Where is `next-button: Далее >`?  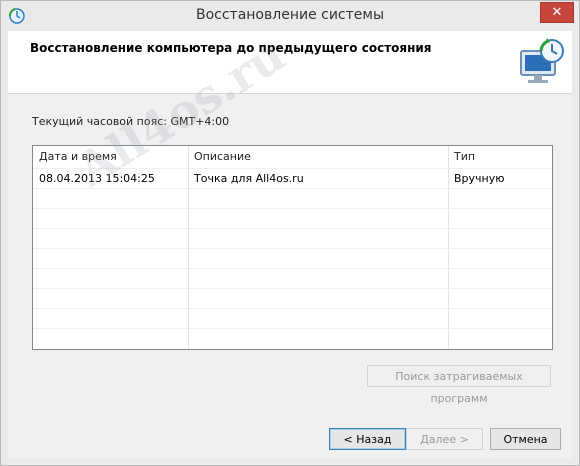 next-button: Далее > is located at coordinates (444, 439).